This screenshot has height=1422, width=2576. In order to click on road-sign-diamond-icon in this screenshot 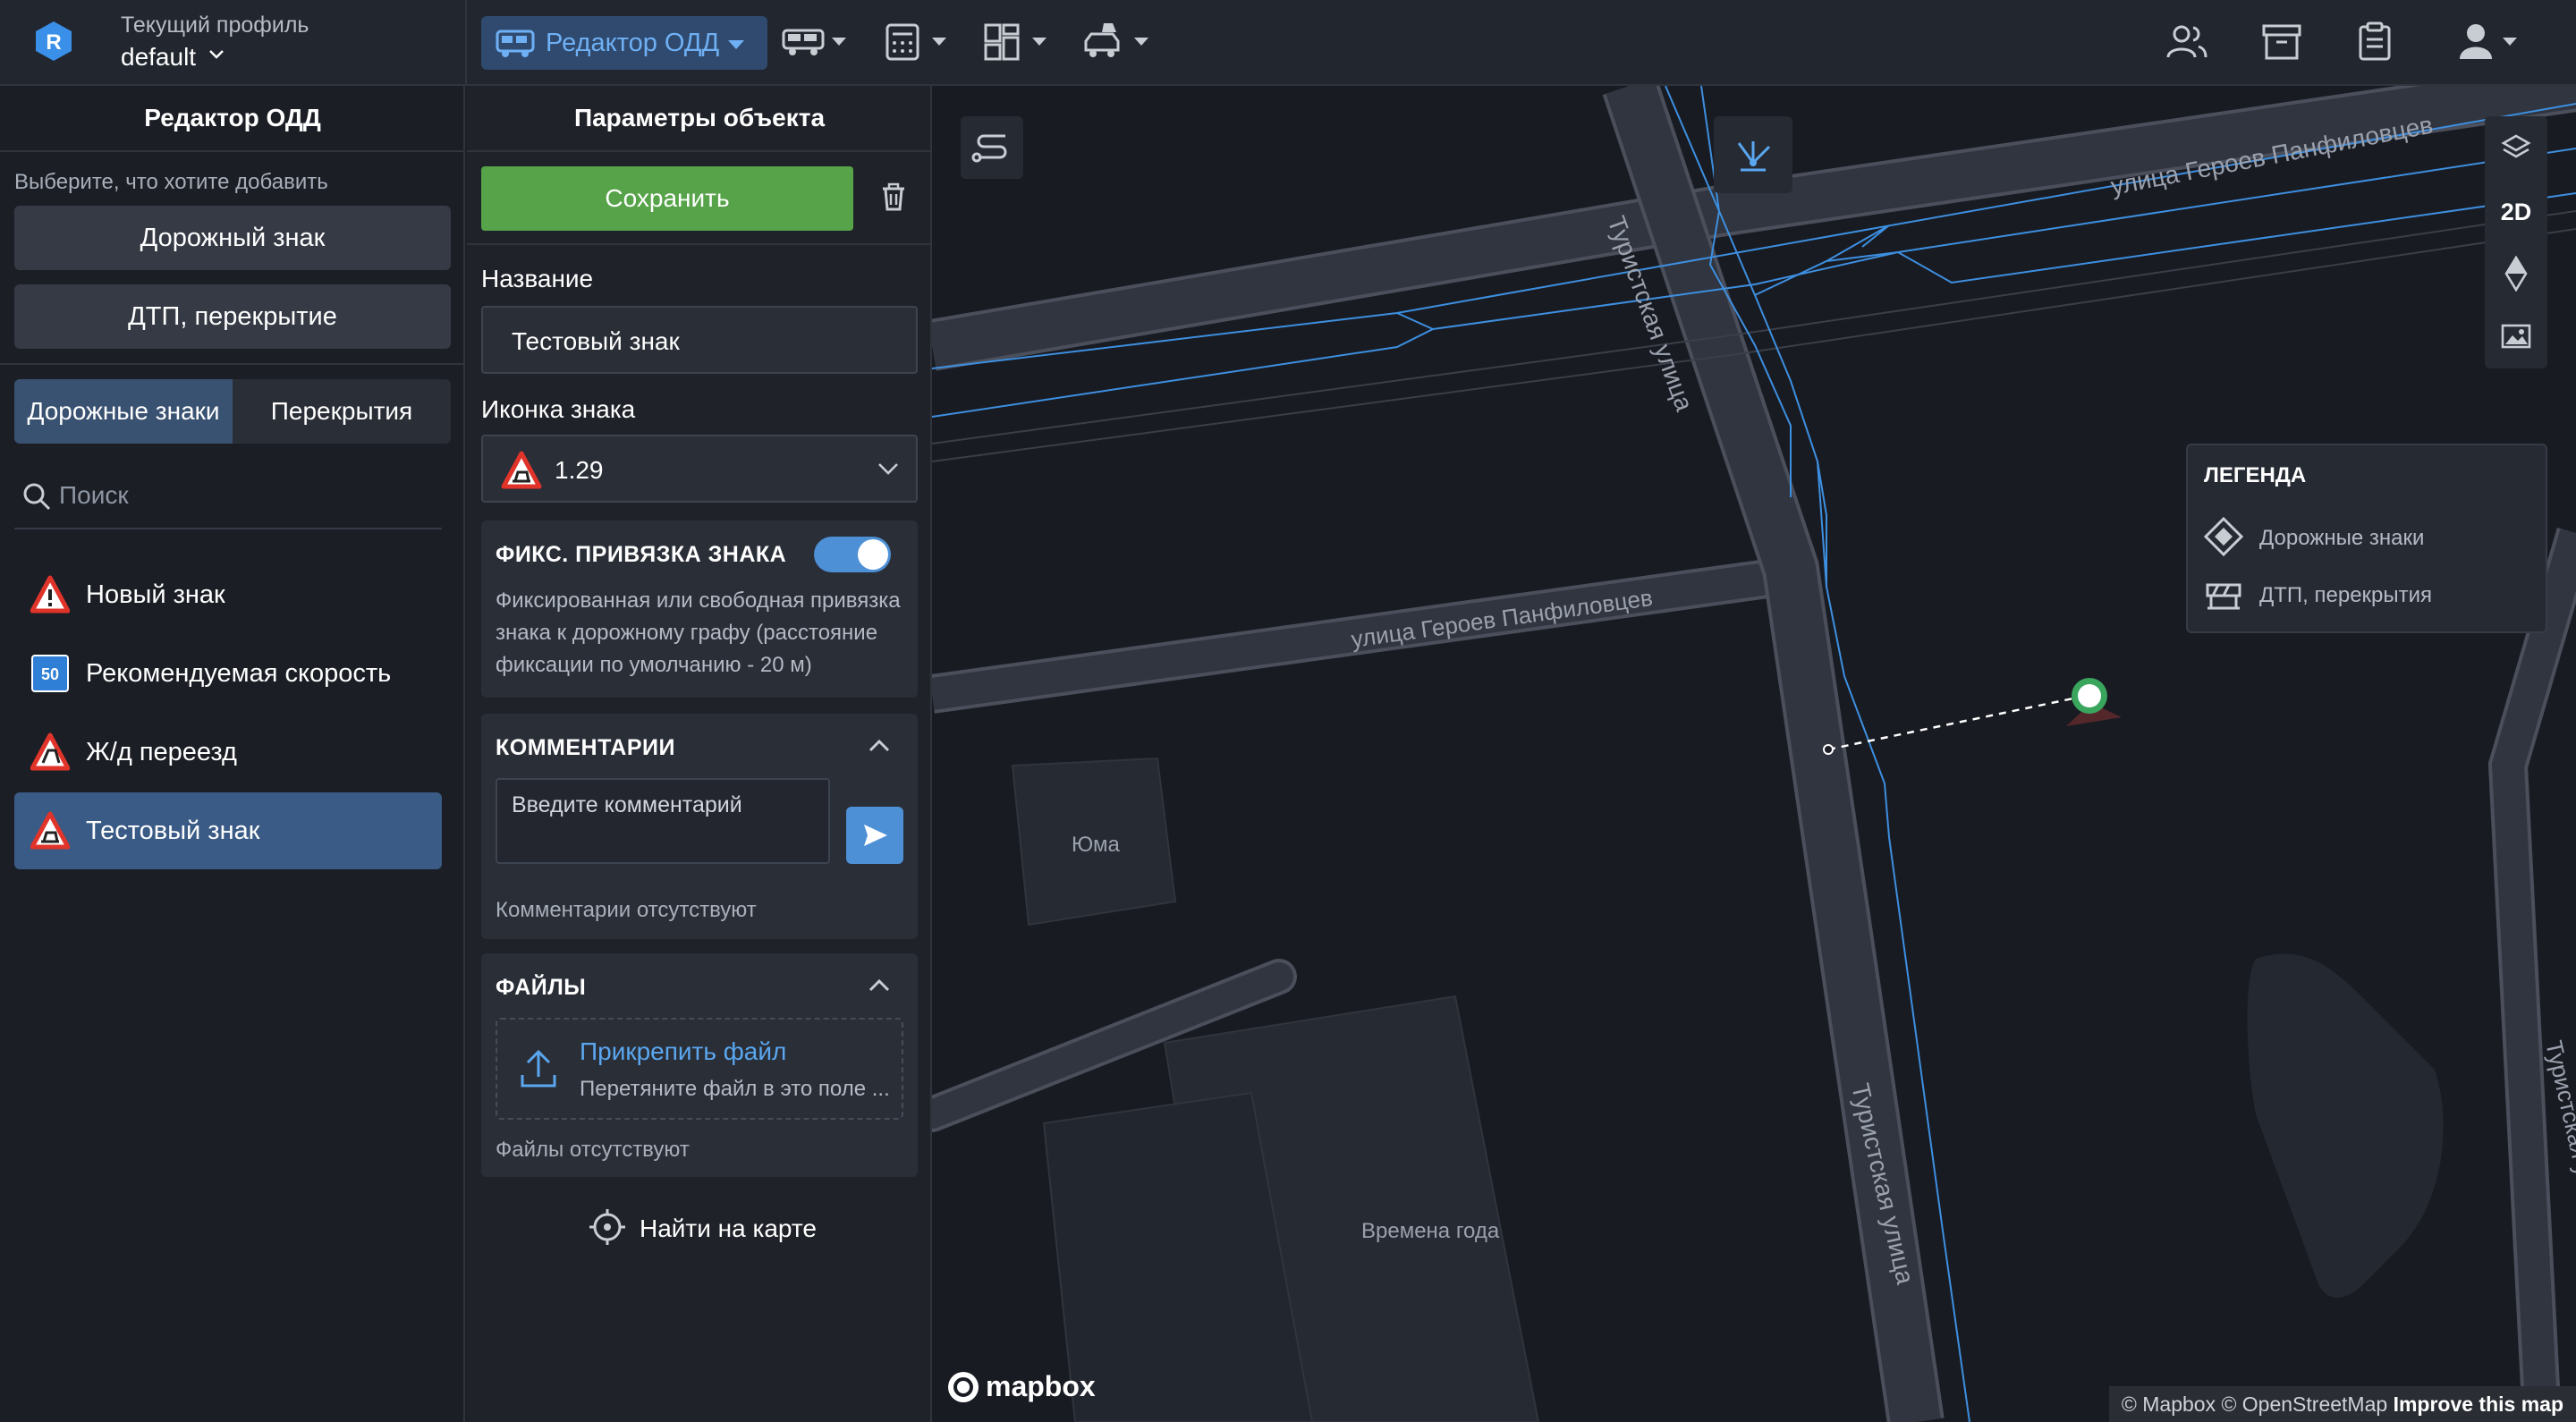, I will do `click(2223, 536)`.